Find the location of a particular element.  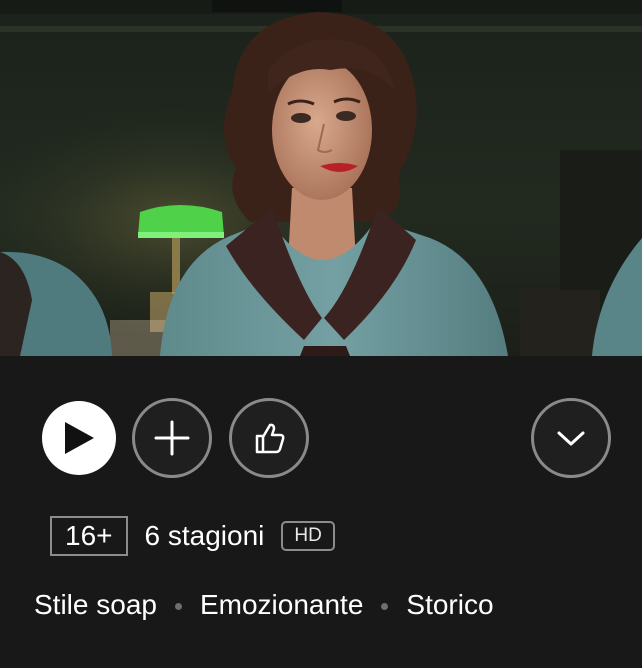

chevron-down-icon is located at coordinates (571, 438).